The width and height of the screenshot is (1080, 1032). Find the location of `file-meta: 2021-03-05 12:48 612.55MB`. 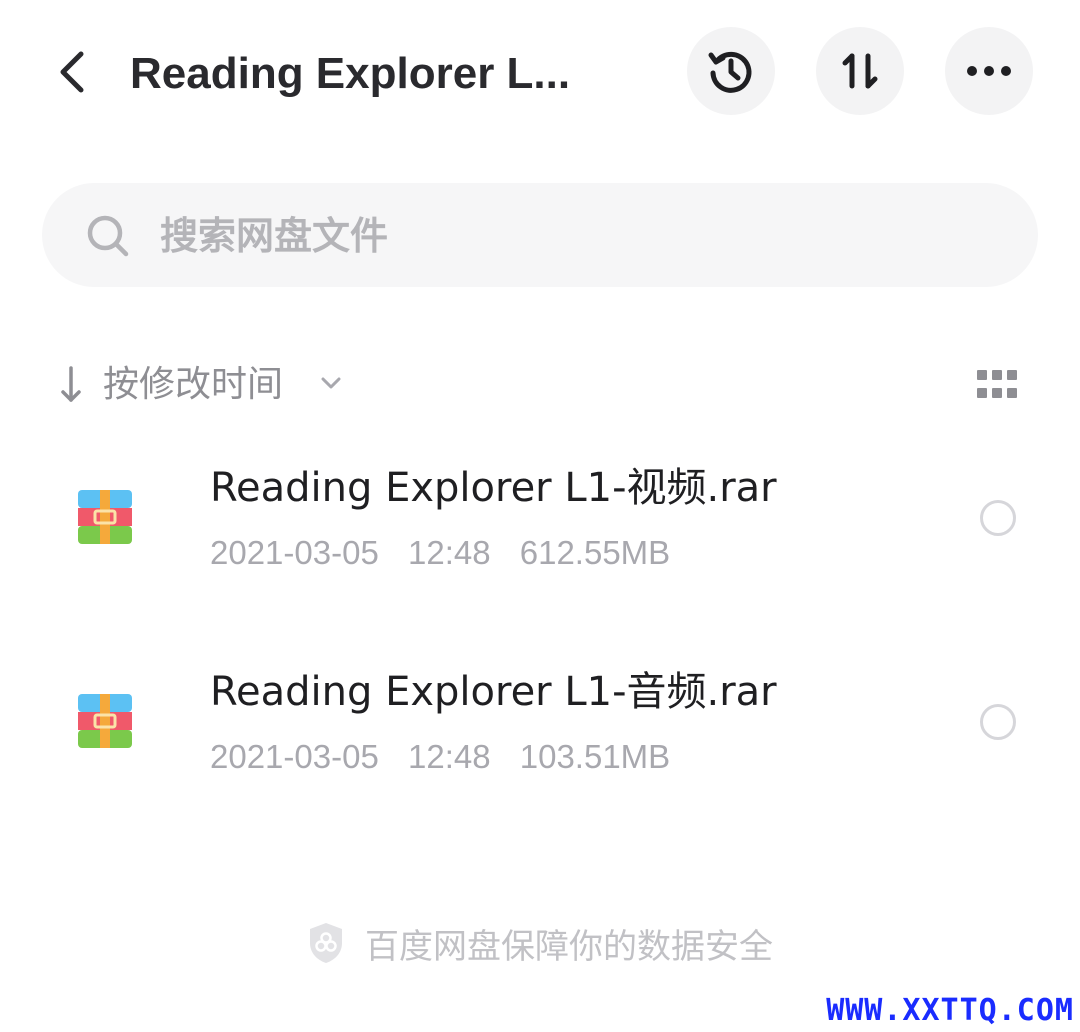

file-meta: 2021-03-05 12:48 612.55MB is located at coordinates (450, 553).